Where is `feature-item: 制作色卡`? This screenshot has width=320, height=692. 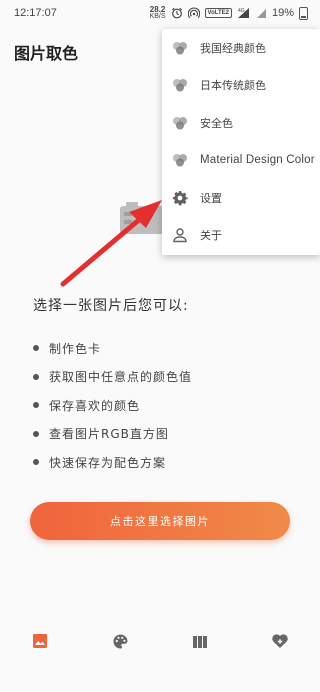 feature-item: 制作色卡 is located at coordinates (112, 348).